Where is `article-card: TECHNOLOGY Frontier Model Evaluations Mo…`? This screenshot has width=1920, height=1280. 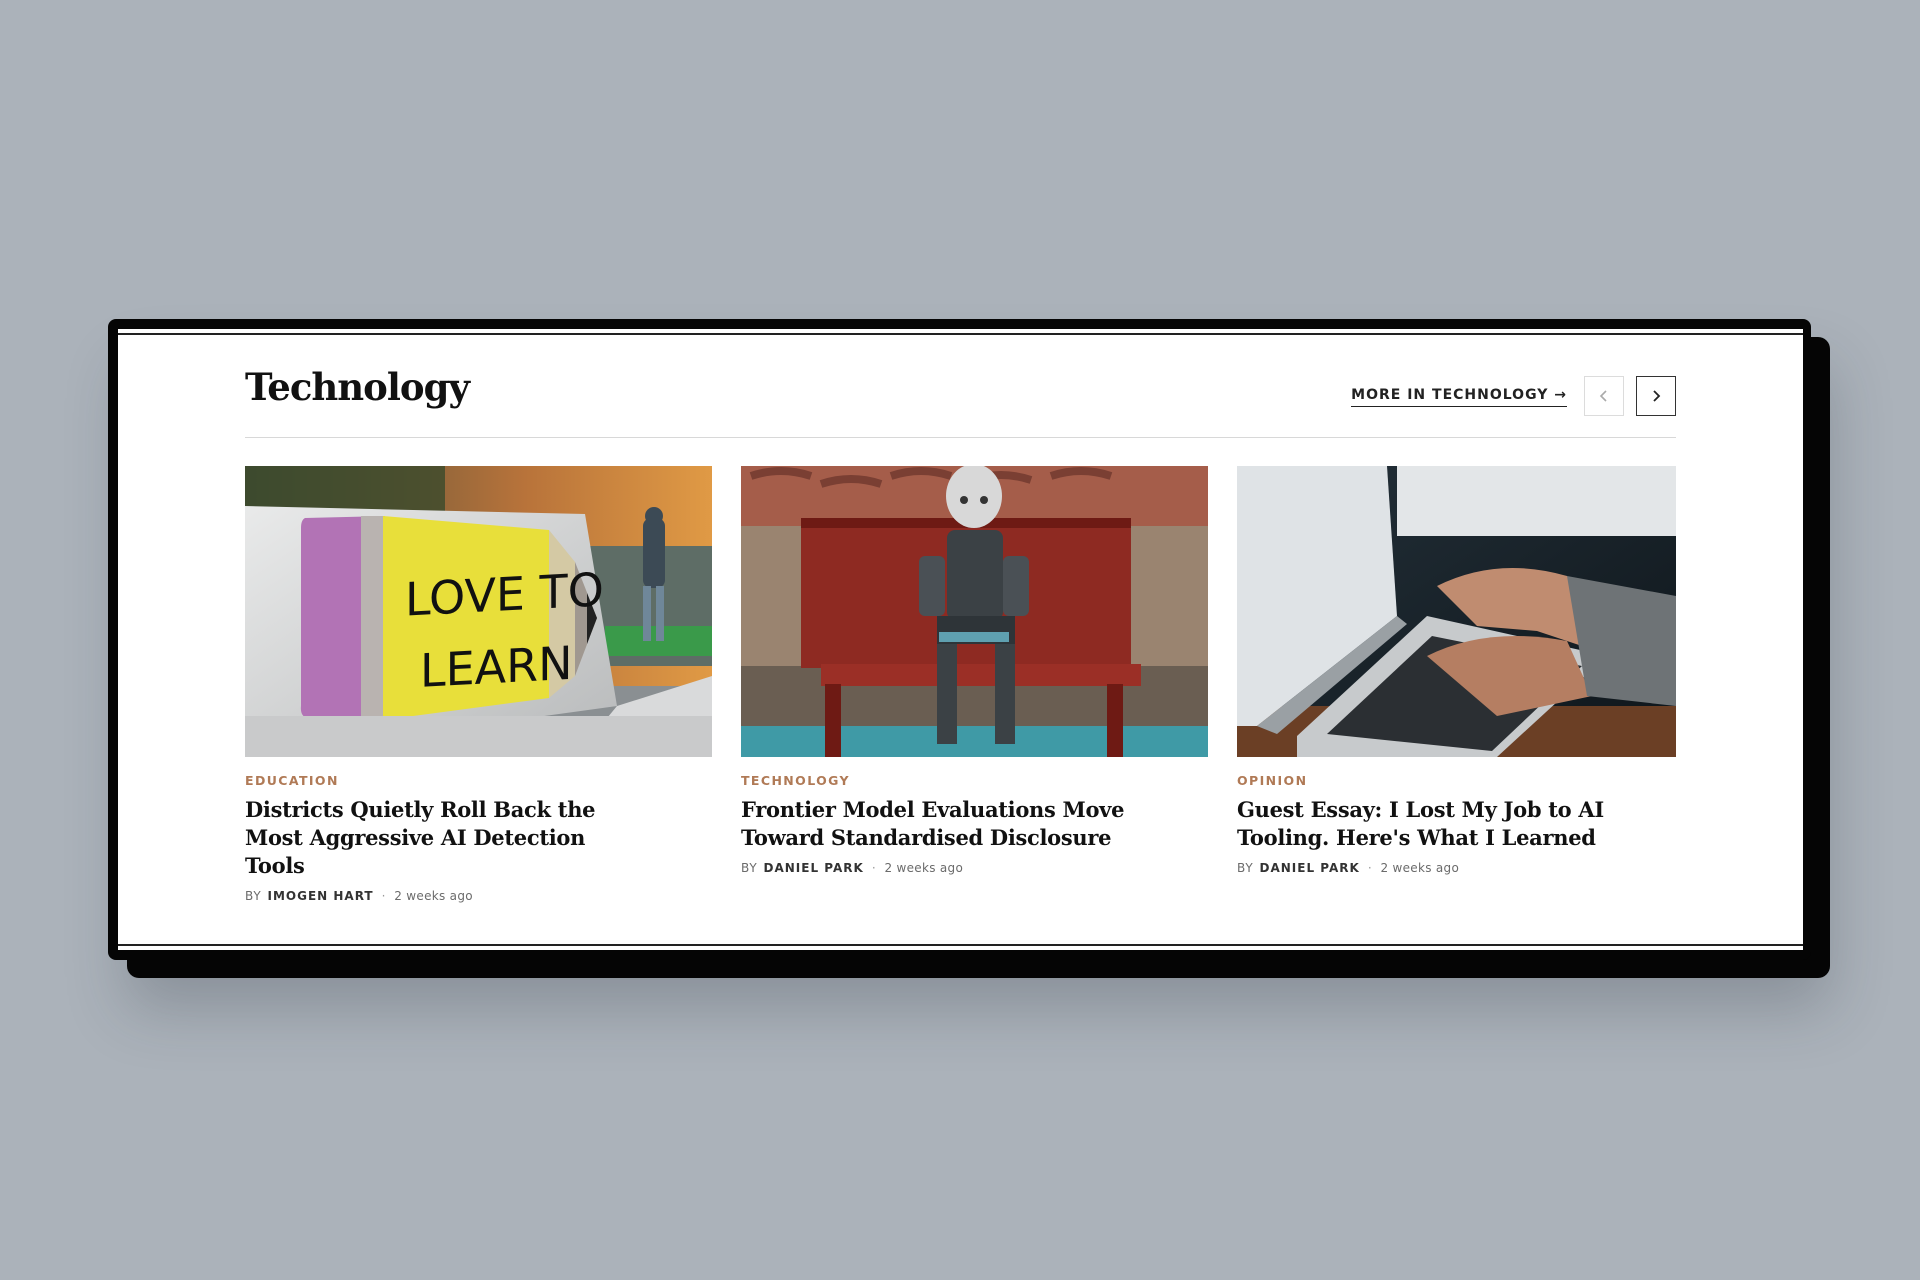
article-card: TECHNOLOGY Frontier Model Evaluations Mo… is located at coordinates (974, 670).